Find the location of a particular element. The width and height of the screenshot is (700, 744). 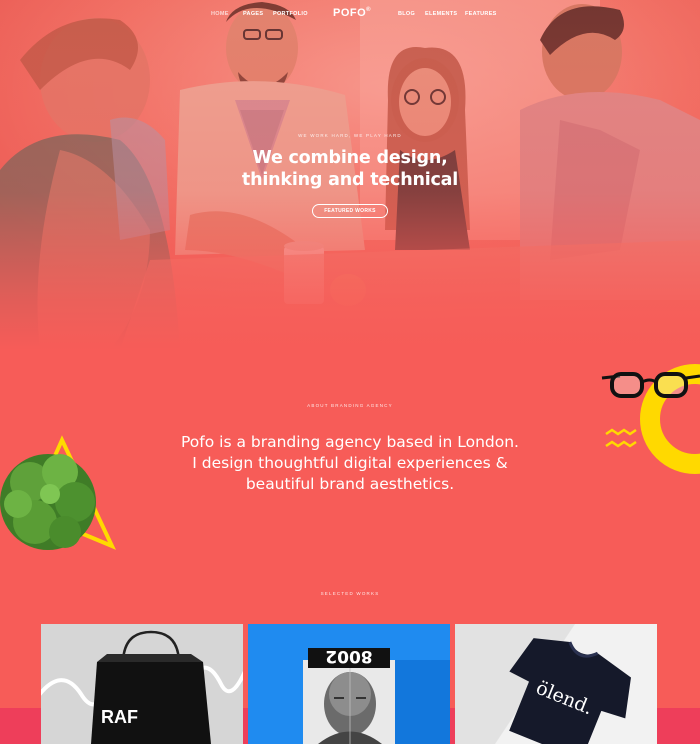

work-item-bag: RAF is located at coordinates (142, 684).